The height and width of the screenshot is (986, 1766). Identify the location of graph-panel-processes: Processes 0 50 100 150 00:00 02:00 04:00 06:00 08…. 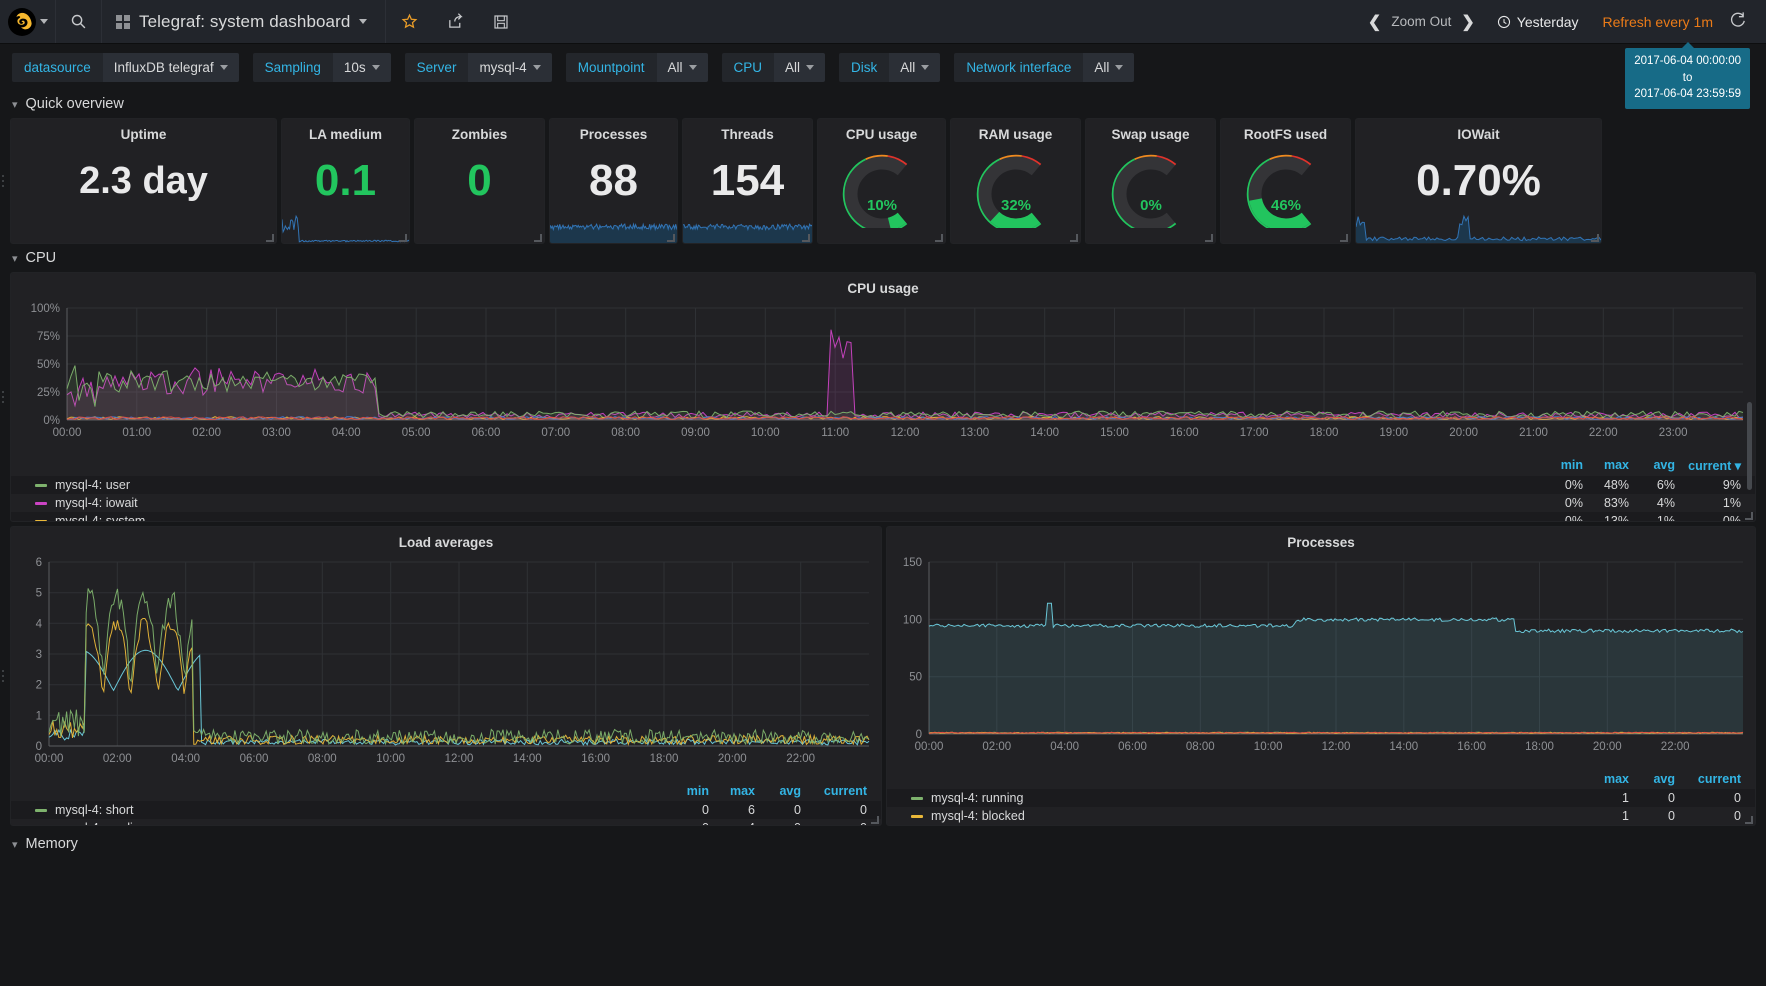
(1321, 676).